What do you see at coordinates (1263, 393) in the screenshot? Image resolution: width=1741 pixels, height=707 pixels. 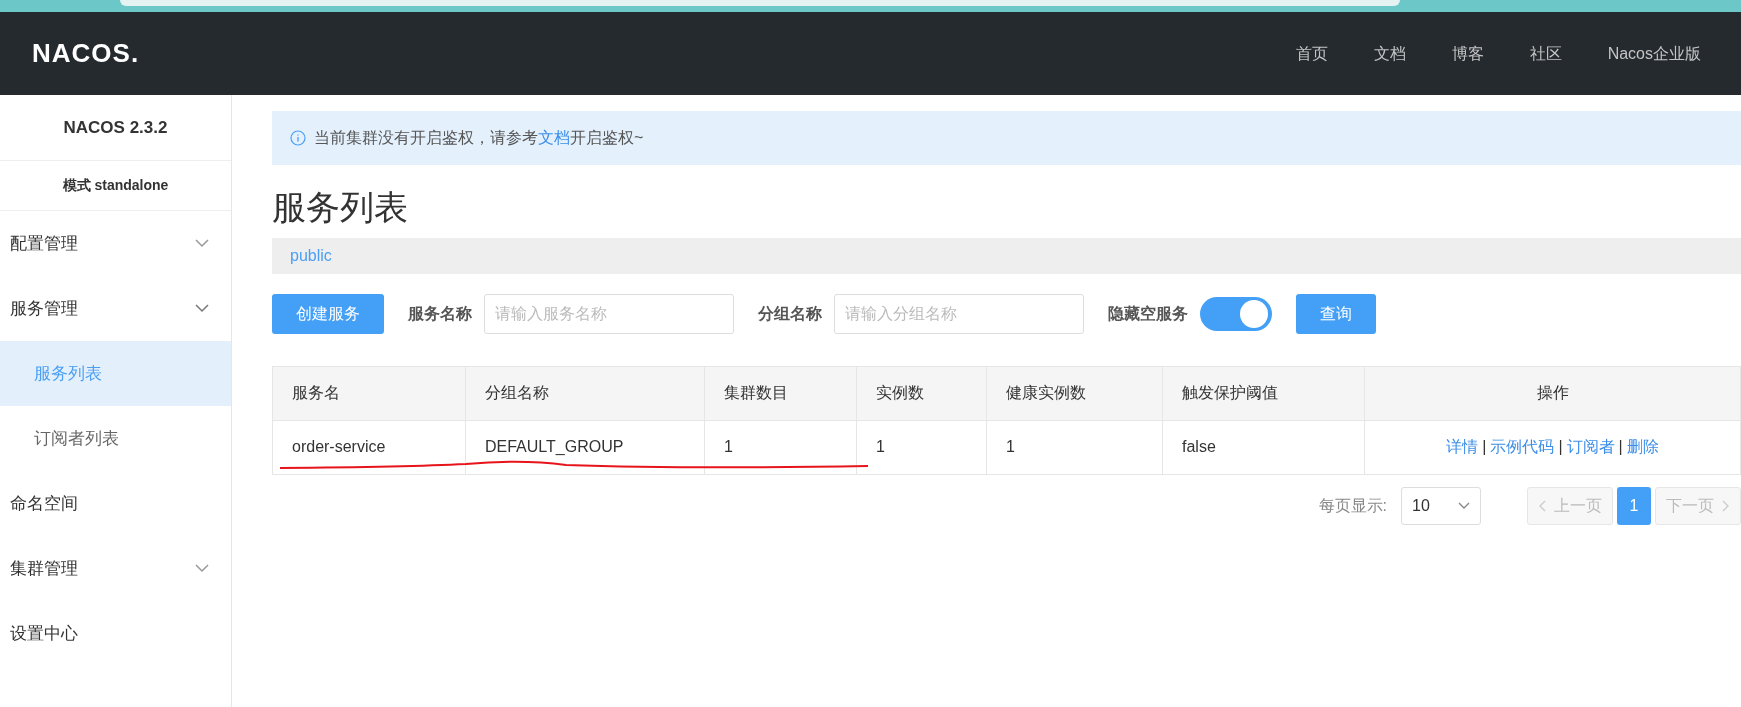 I see `column-header: 触发保护阈值` at bounding box center [1263, 393].